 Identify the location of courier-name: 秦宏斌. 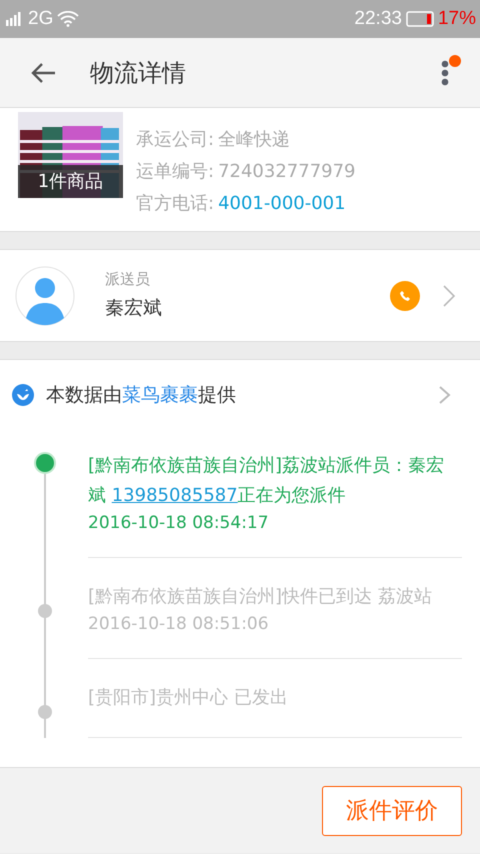
(133, 308).